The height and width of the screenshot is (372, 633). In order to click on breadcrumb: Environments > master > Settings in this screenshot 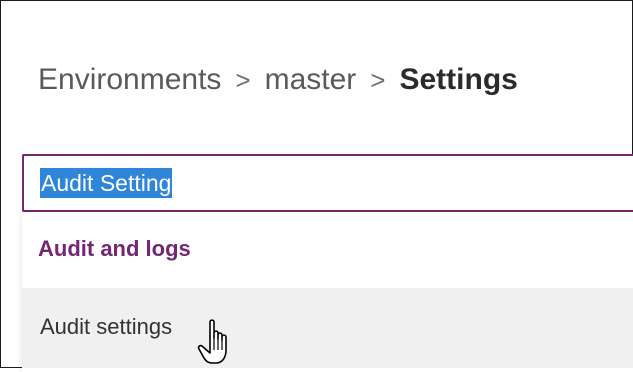, I will do `click(278, 80)`.